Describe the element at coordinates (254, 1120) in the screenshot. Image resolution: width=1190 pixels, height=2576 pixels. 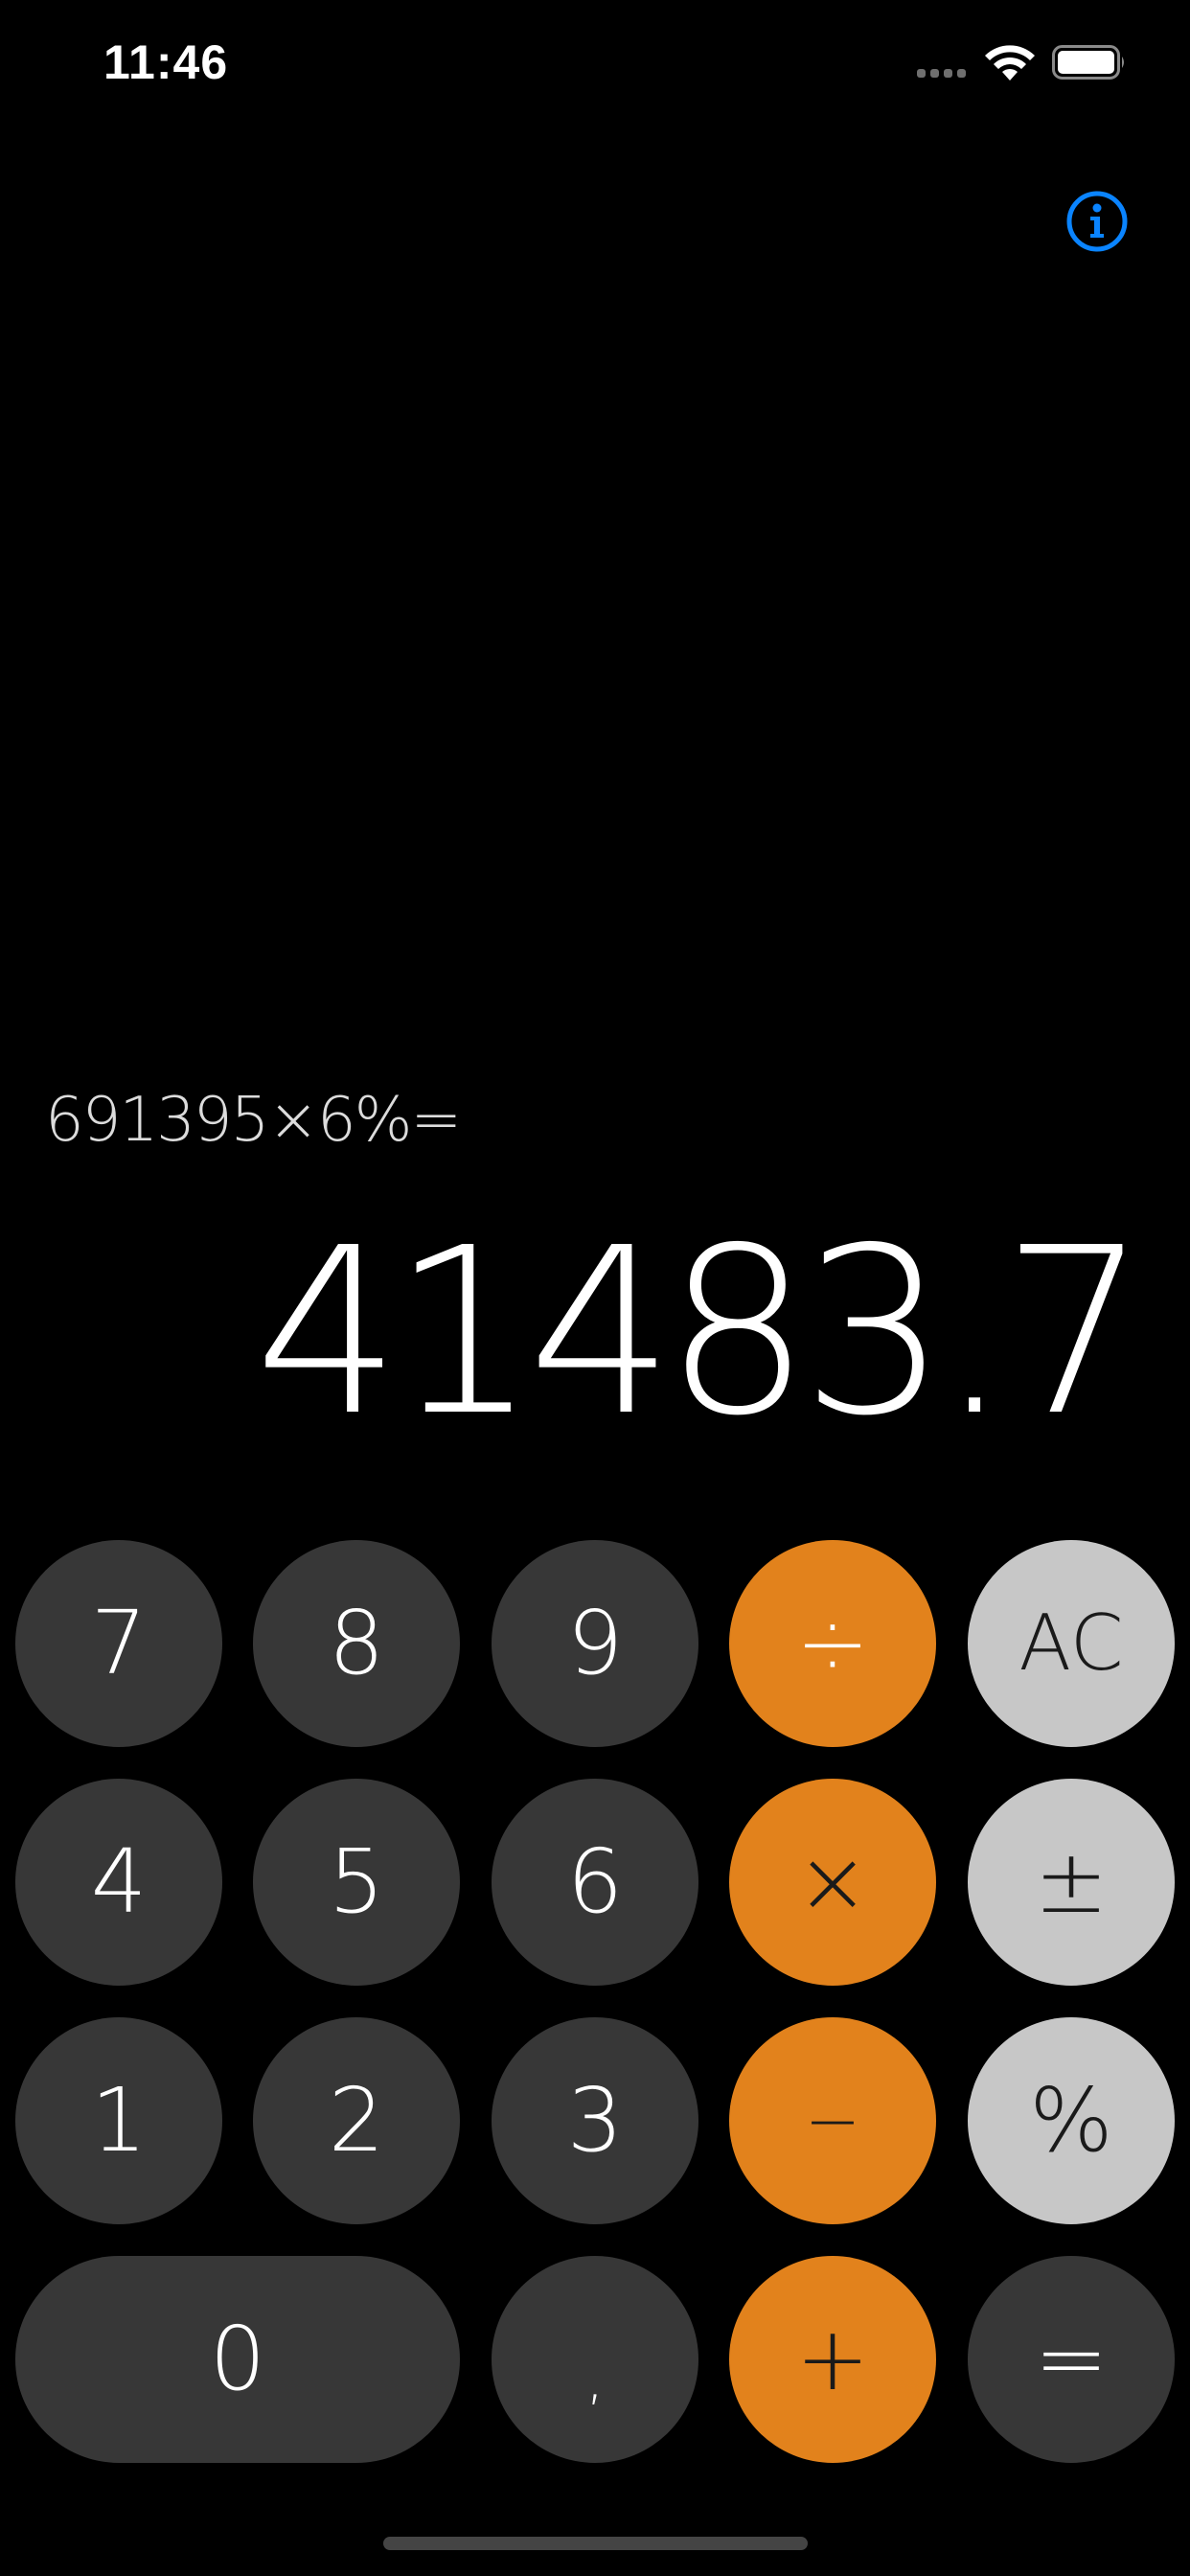
I see `expression-display: 691395×6%=` at that location.